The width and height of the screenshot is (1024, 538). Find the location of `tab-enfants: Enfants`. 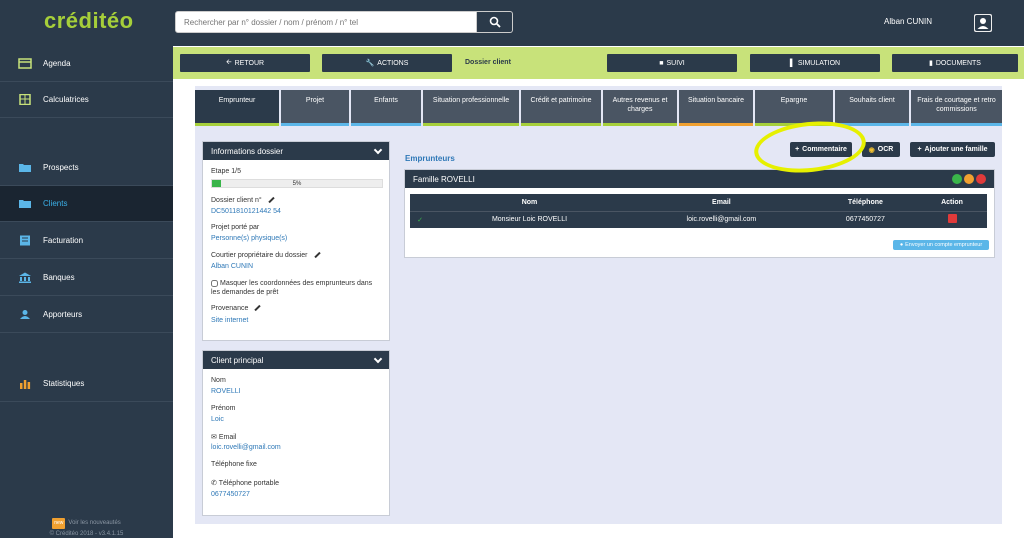

tab-enfants: Enfants is located at coordinates (386, 108).